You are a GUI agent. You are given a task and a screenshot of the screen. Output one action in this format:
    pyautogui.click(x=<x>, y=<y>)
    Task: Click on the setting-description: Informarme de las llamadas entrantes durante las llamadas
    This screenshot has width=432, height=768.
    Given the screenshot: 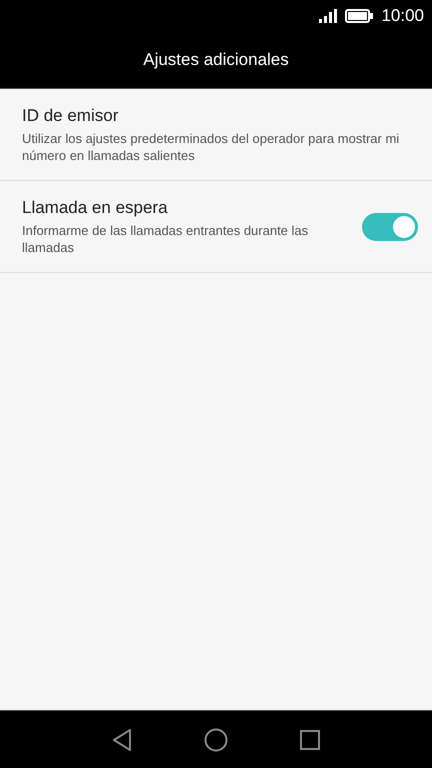 What is the action you would take?
    pyautogui.click(x=166, y=239)
    